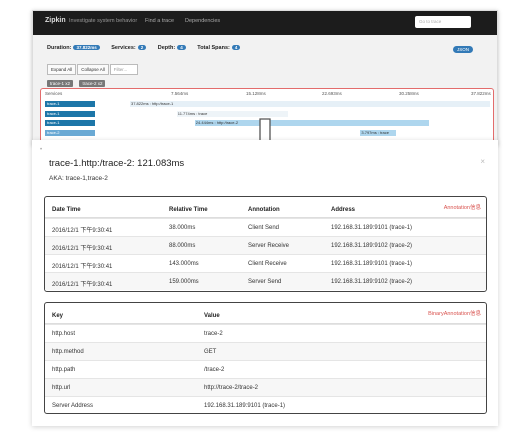  Describe the element at coordinates (55, 20) in the screenshot. I see `brand-logo: Zipkin` at that location.